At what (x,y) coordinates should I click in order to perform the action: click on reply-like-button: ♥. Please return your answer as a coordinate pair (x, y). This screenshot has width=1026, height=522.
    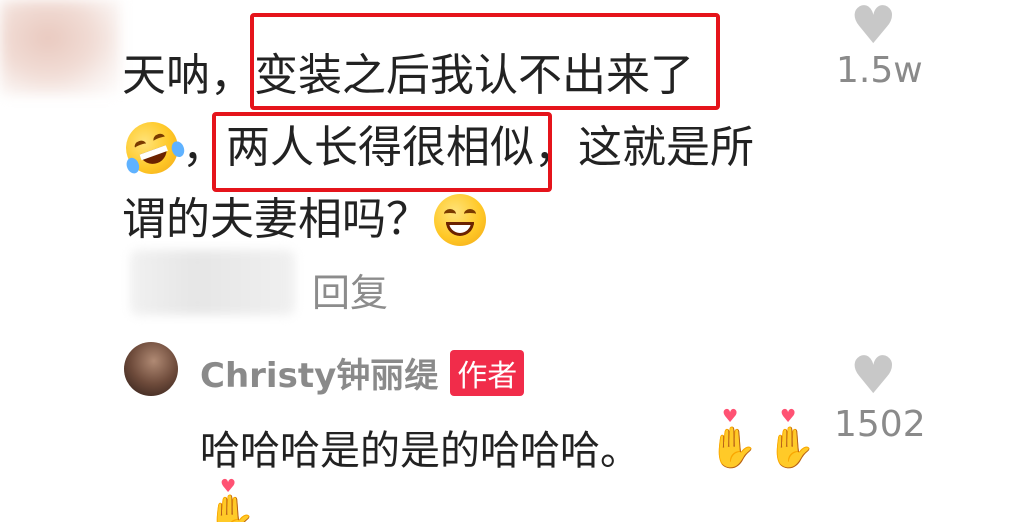
    Looking at the image, I should click on (880, 376).